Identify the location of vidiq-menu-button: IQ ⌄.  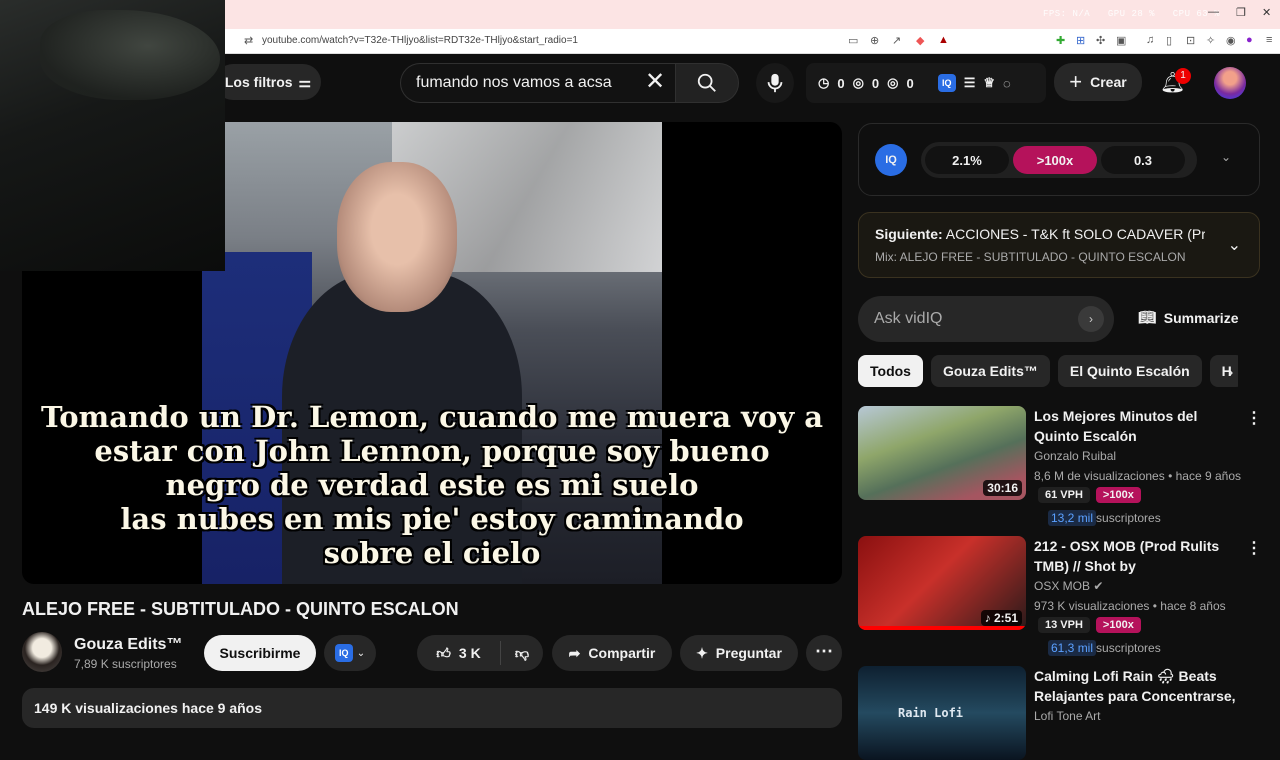
(350, 653).